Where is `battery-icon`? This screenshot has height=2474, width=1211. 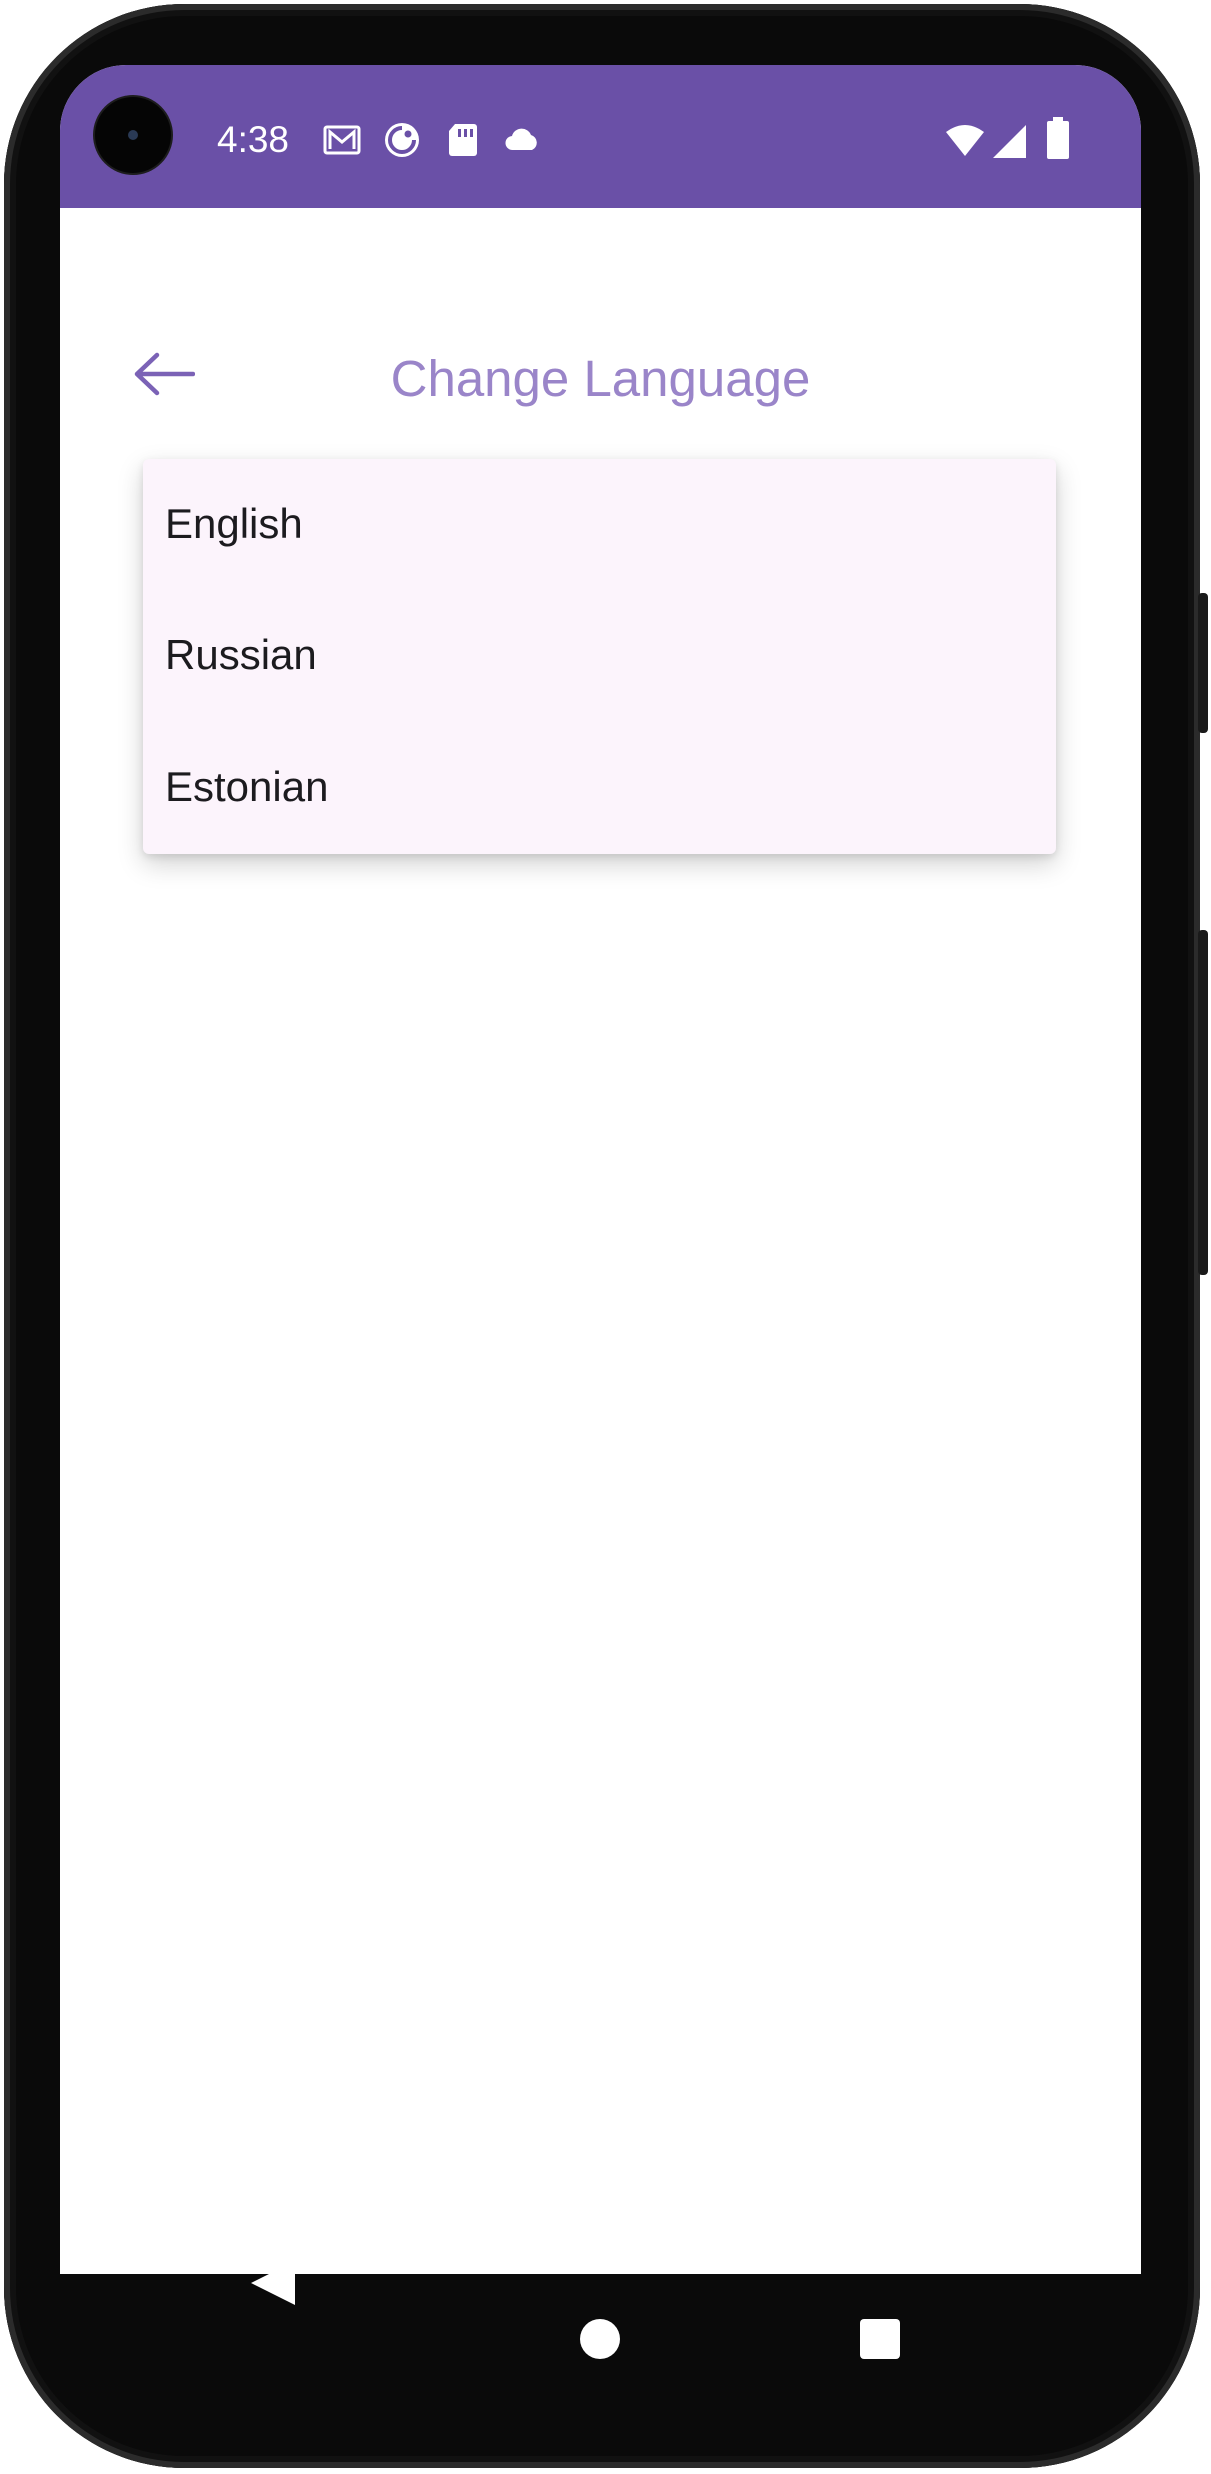 battery-icon is located at coordinates (1058, 138).